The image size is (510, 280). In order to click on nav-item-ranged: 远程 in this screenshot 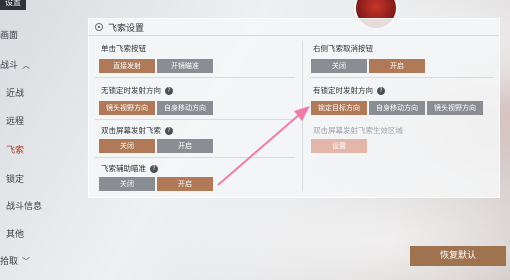, I will do `click(15, 120)`.